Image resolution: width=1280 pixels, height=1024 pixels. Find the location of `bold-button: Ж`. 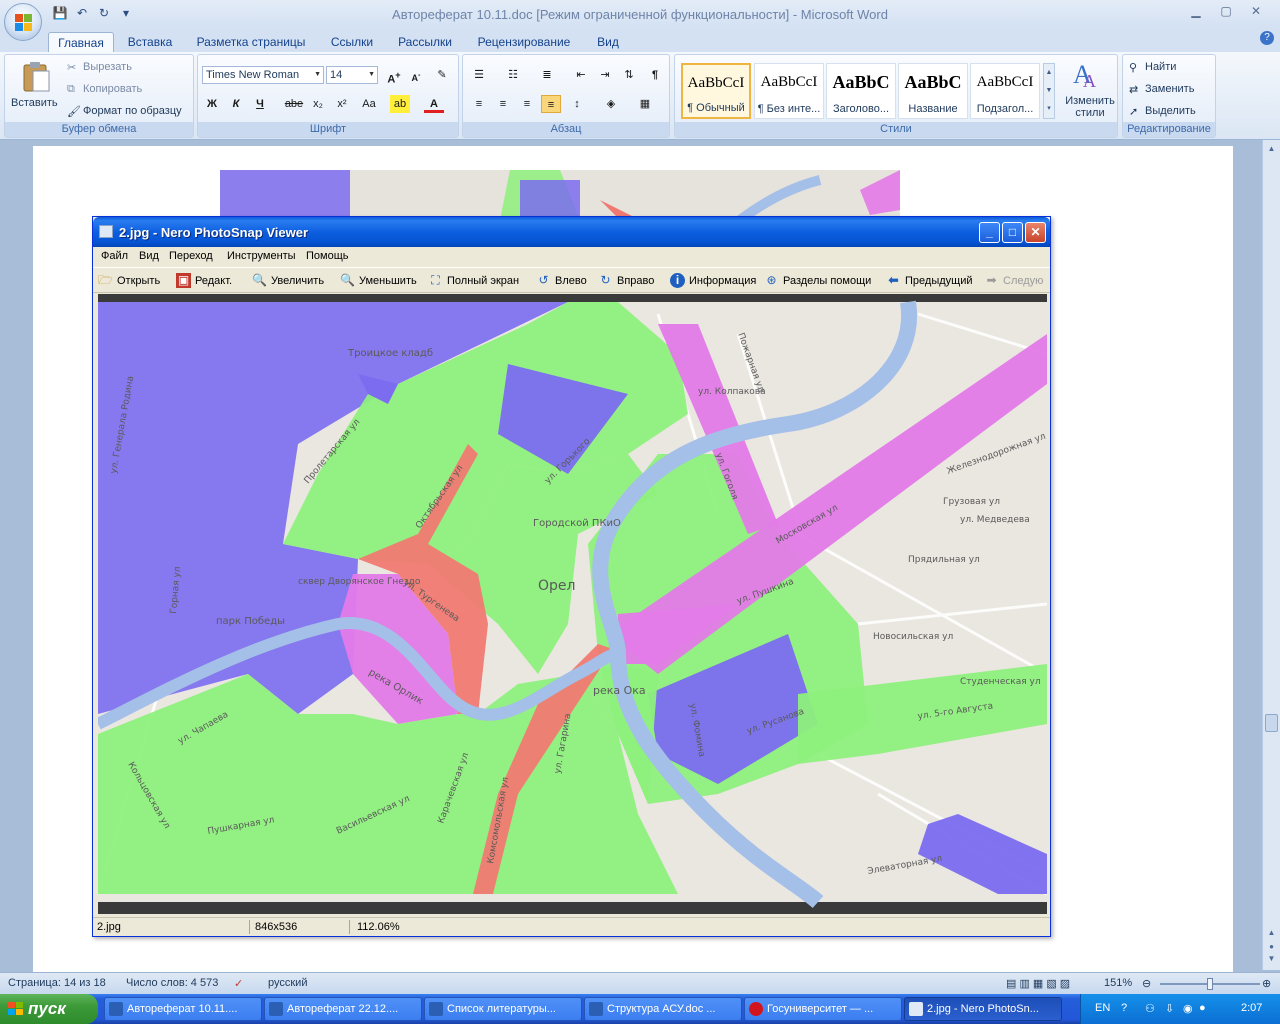

bold-button: Ж is located at coordinates (212, 104).